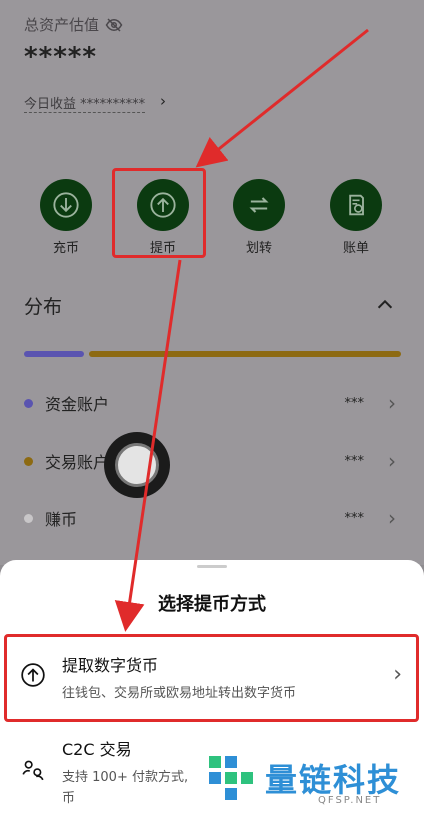  Describe the element at coordinates (77, 404) in the screenshot. I see `account-label: 资金账户` at that location.